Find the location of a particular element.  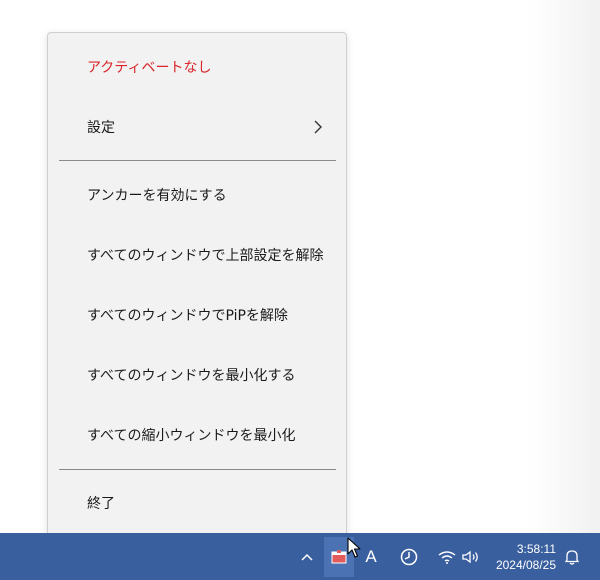

chevron-right-icon is located at coordinates (318, 127).